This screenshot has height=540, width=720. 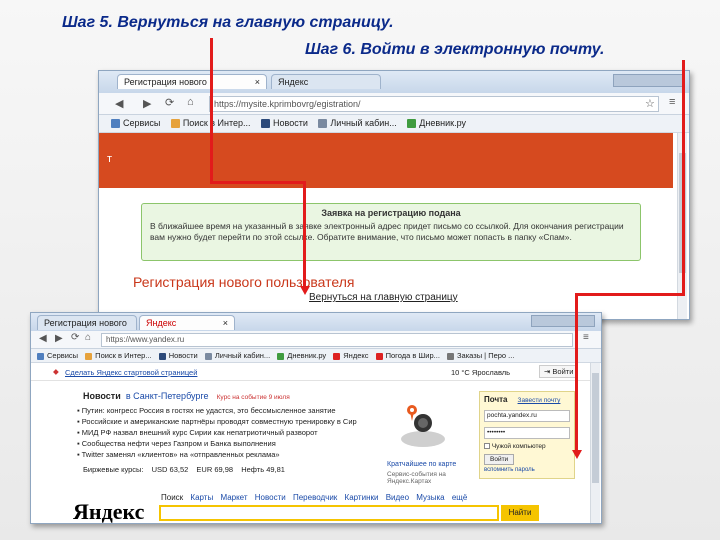 What do you see at coordinates (527, 416) in the screenshot?
I see `login-input: pochta.yandex.ru` at bounding box center [527, 416].